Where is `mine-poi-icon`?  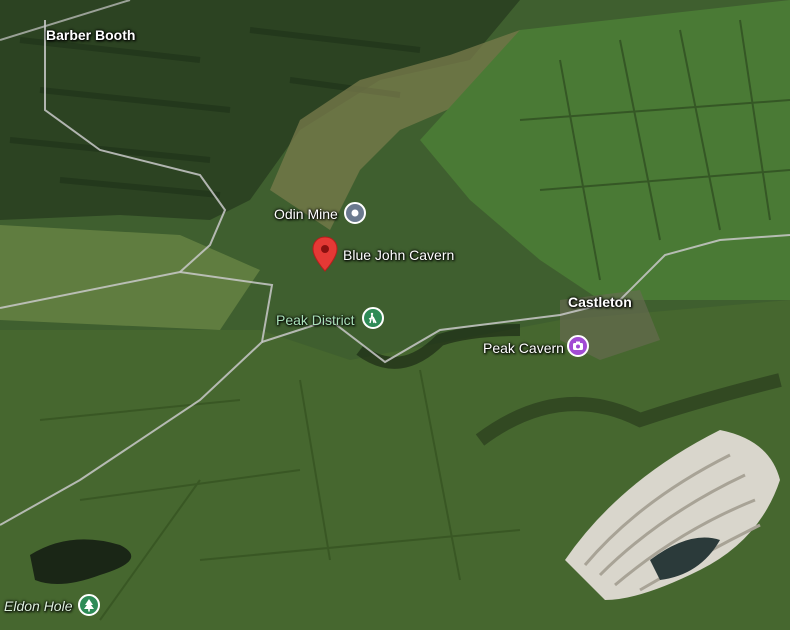 mine-poi-icon is located at coordinates (355, 213).